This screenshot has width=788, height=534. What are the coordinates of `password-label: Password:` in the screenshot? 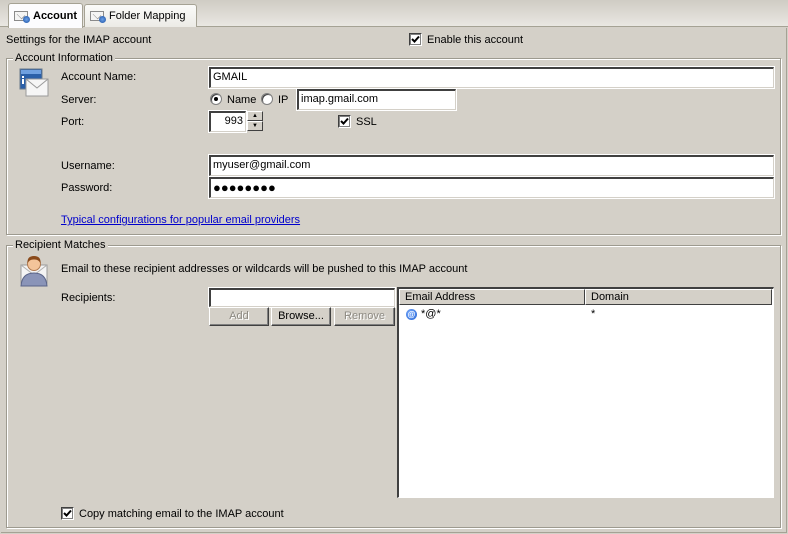 It's located at (87, 188).